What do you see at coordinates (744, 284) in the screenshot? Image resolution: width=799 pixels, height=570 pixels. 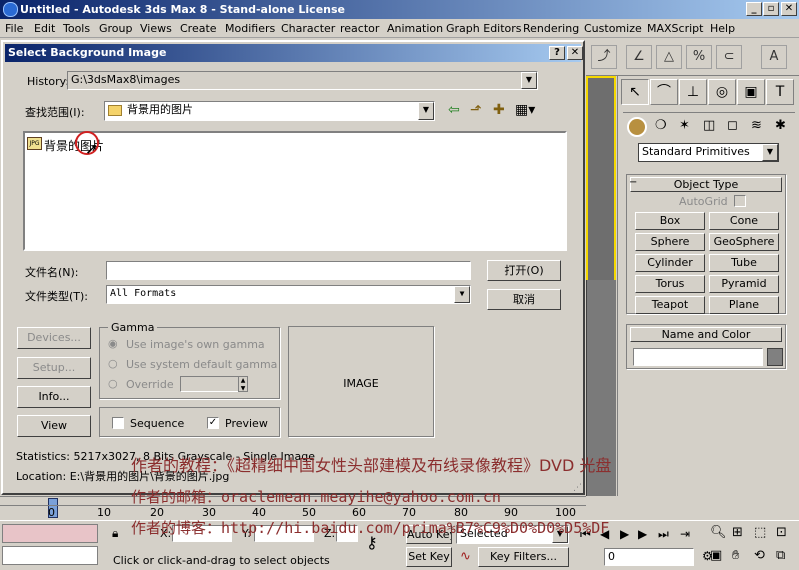 I see `pyramid-button: Pyramid` at bounding box center [744, 284].